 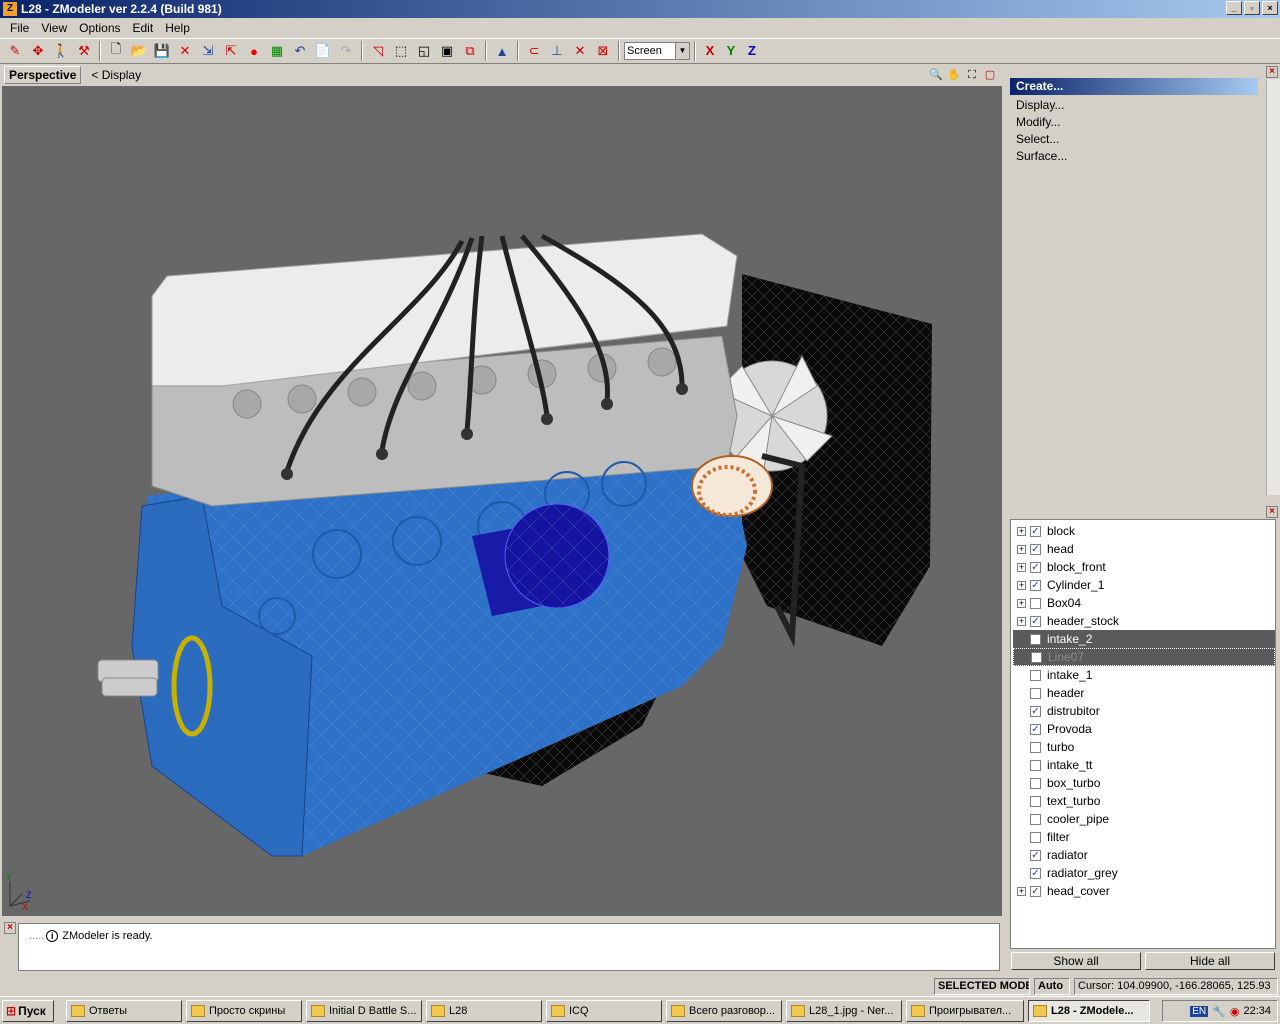 I want to click on menu-options: Options, so click(x=99, y=28).